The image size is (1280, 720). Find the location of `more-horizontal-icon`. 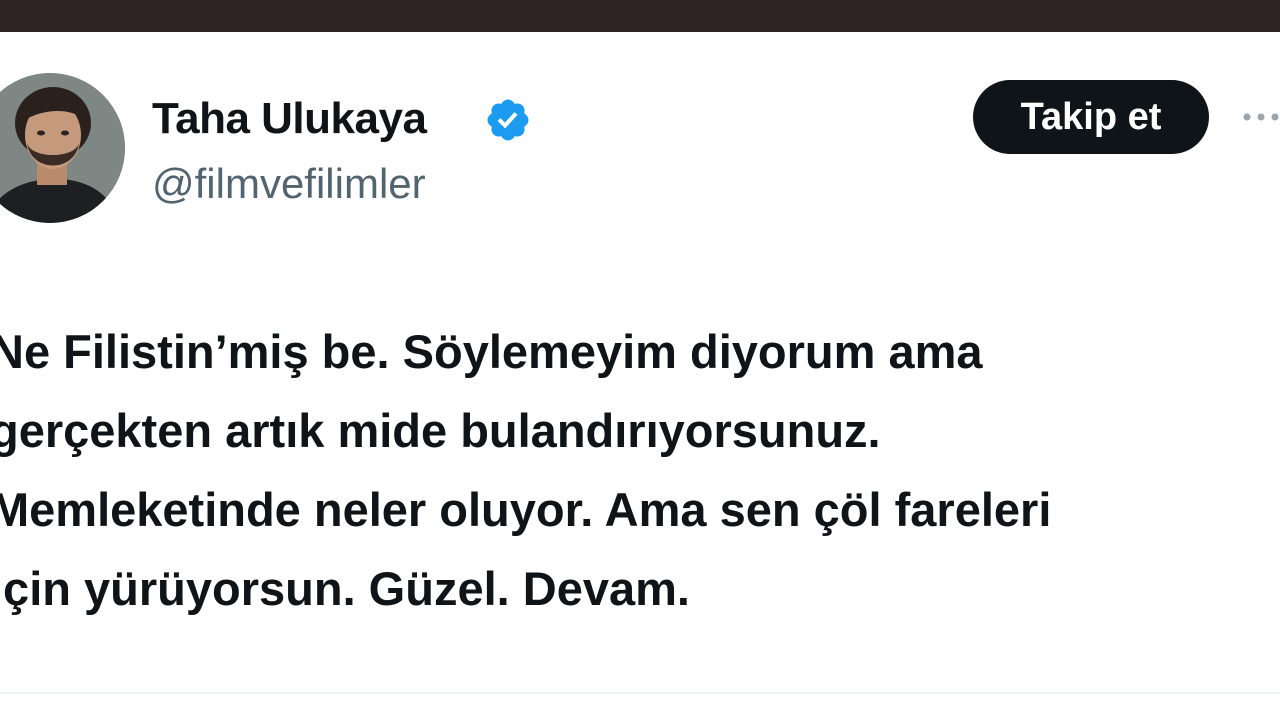

more-horizontal-icon is located at coordinates (1260, 117).